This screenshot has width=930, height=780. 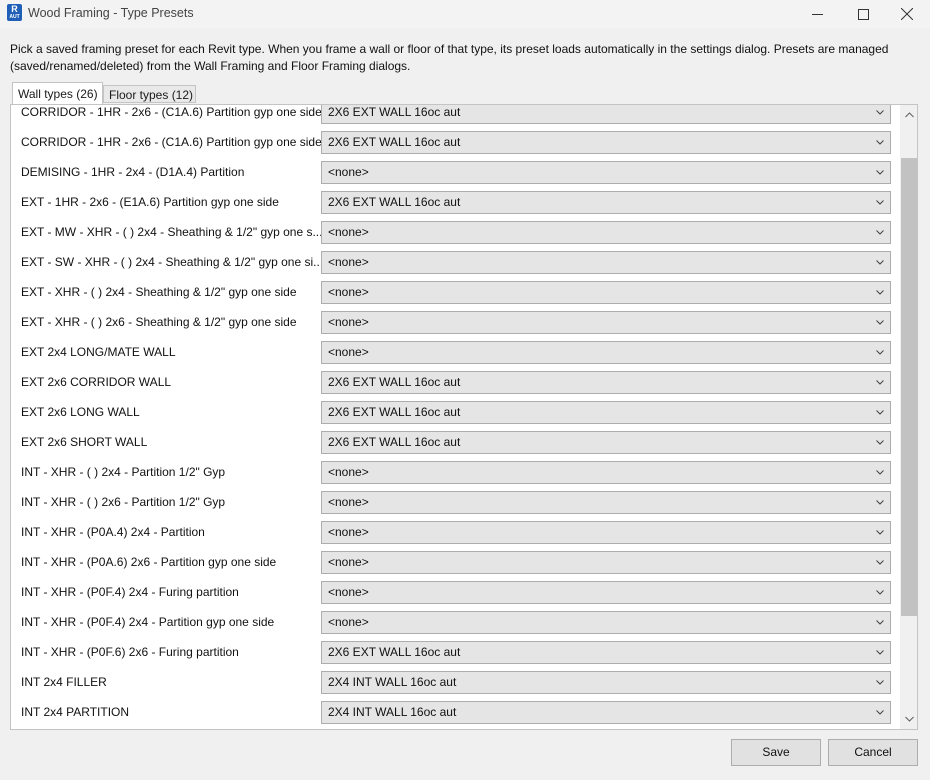 I want to click on maximize-icon, so click(x=863, y=14).